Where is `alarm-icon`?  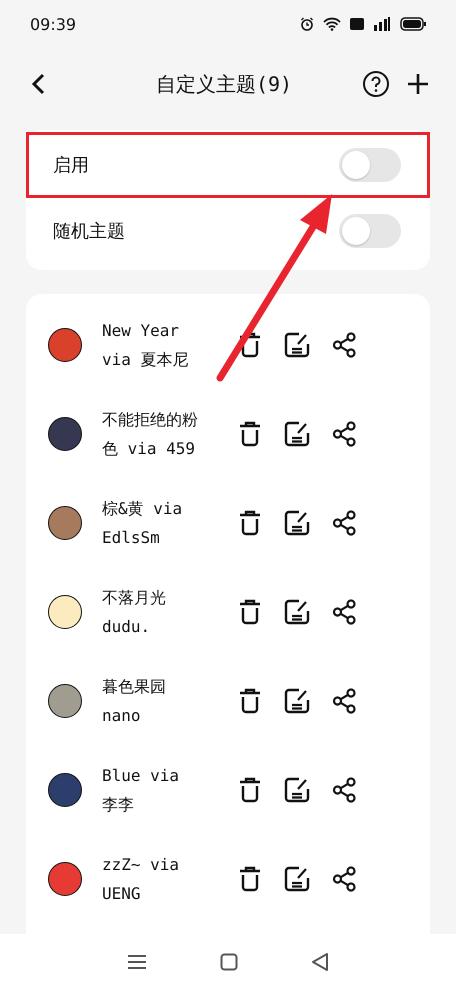
alarm-icon is located at coordinates (307, 24).